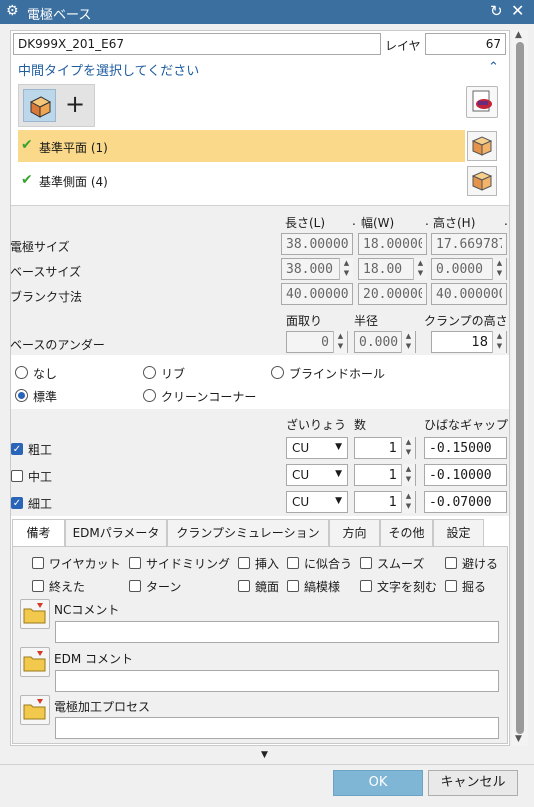  What do you see at coordinates (135, 563) in the screenshot?
I see `side-milling-checkbox` at bounding box center [135, 563].